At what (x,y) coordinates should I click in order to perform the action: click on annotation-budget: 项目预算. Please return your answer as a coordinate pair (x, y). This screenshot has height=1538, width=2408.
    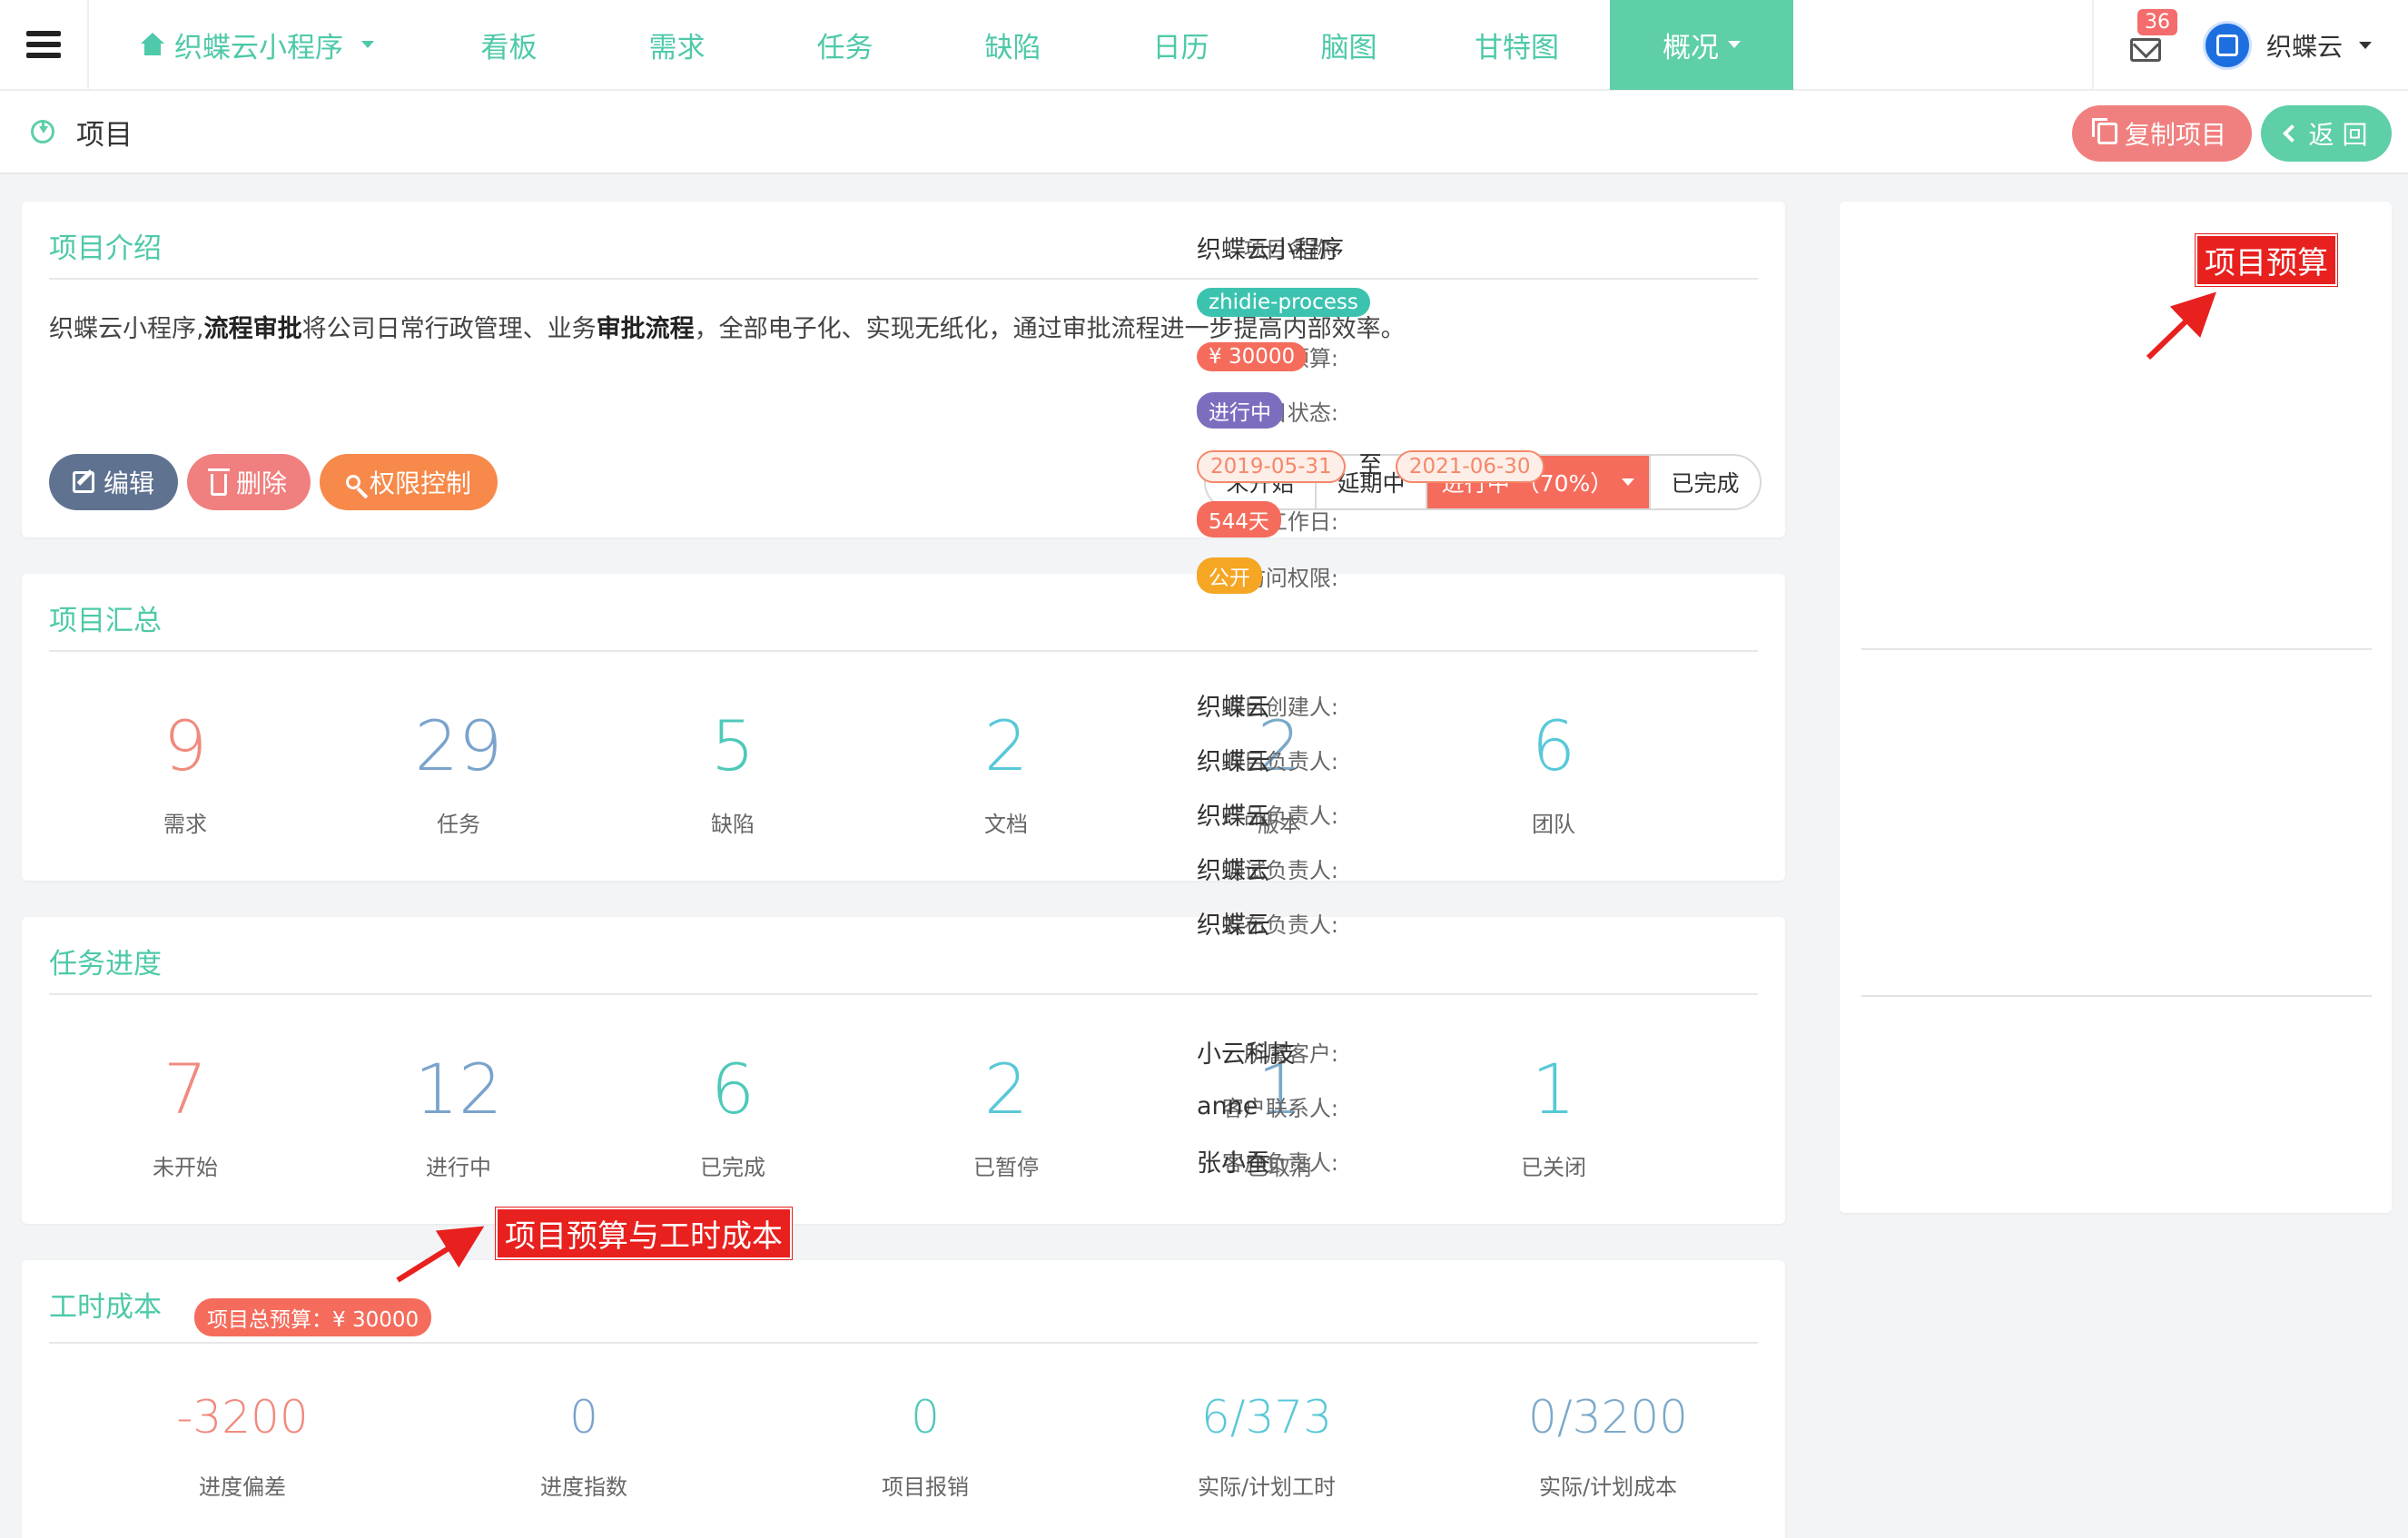
    Looking at the image, I should click on (2266, 260).